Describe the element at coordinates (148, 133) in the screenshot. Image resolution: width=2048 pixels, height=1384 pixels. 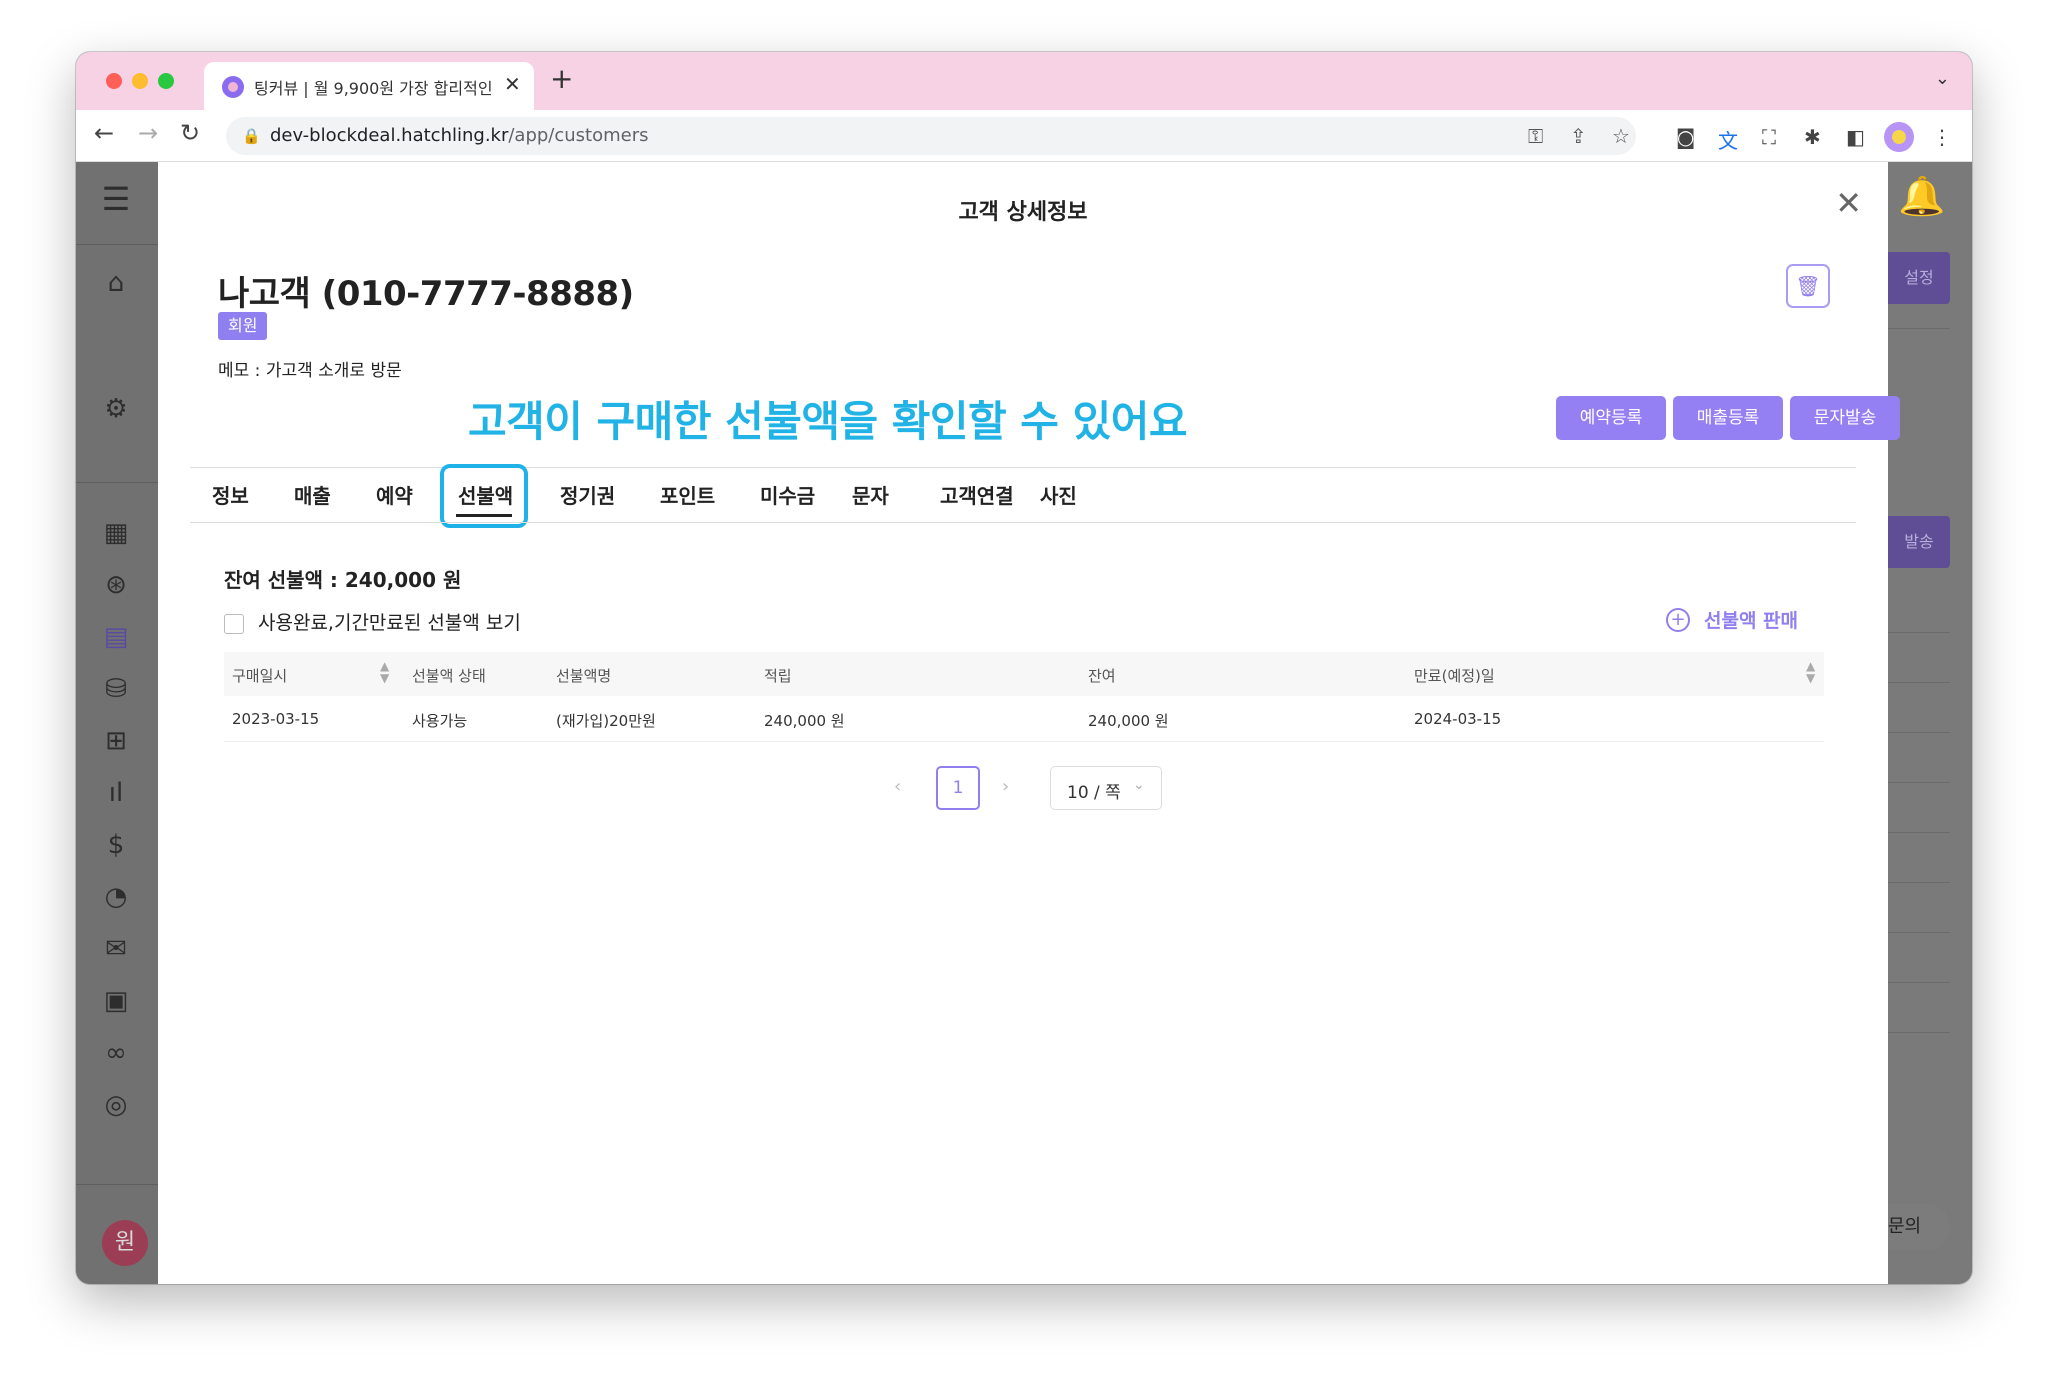
I see `forward-arrow-icon: →` at that location.